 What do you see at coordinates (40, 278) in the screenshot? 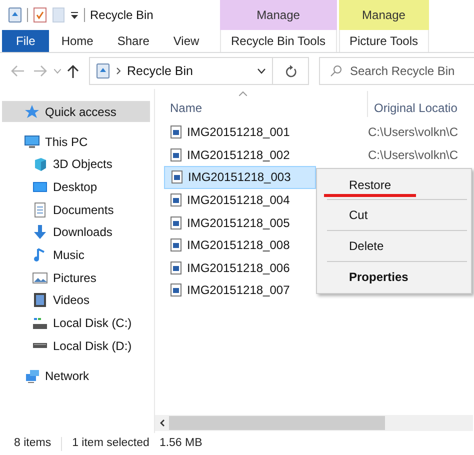
I see `picture-icon` at bounding box center [40, 278].